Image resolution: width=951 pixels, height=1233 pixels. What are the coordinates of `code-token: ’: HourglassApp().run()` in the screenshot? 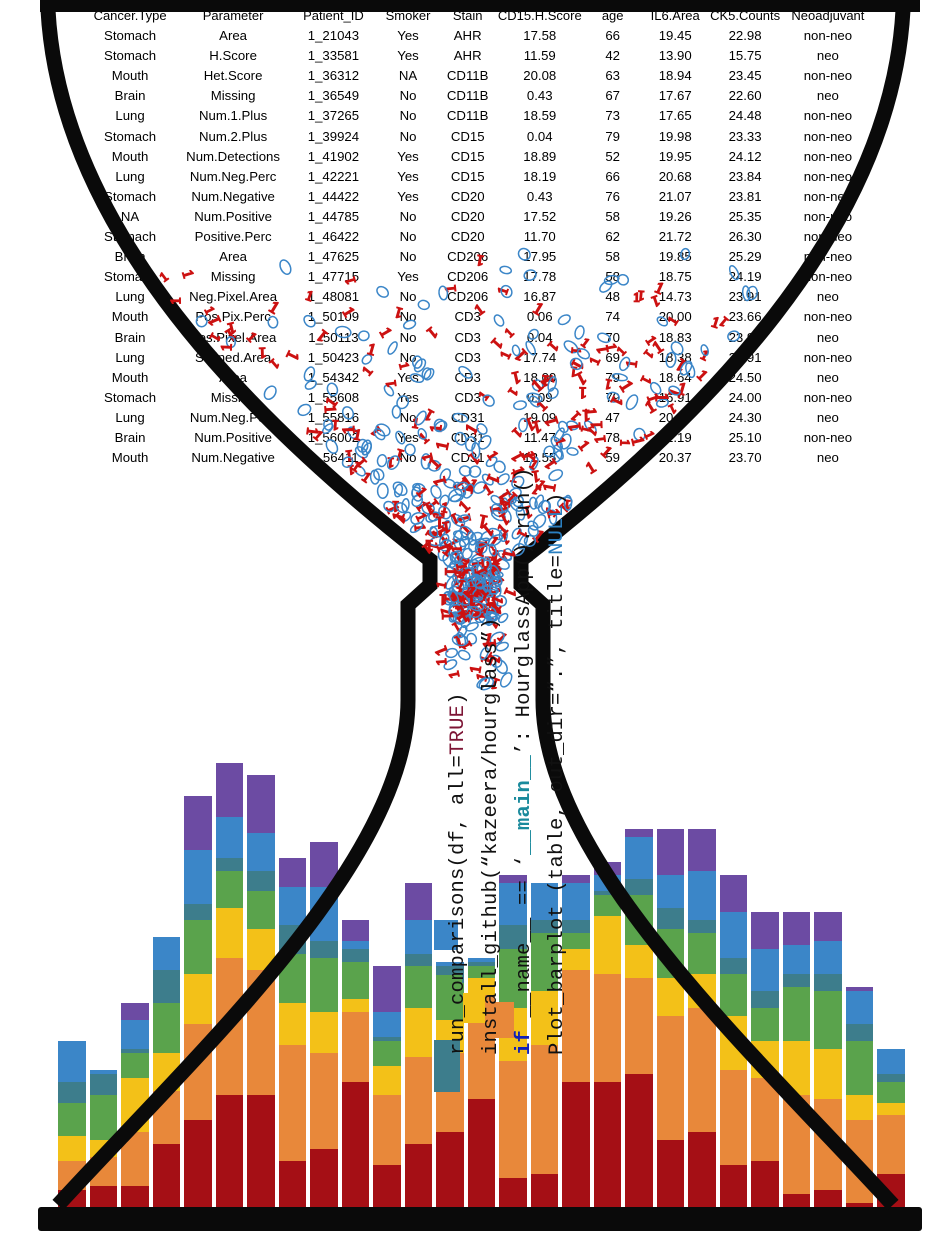 It's located at (524, 611).